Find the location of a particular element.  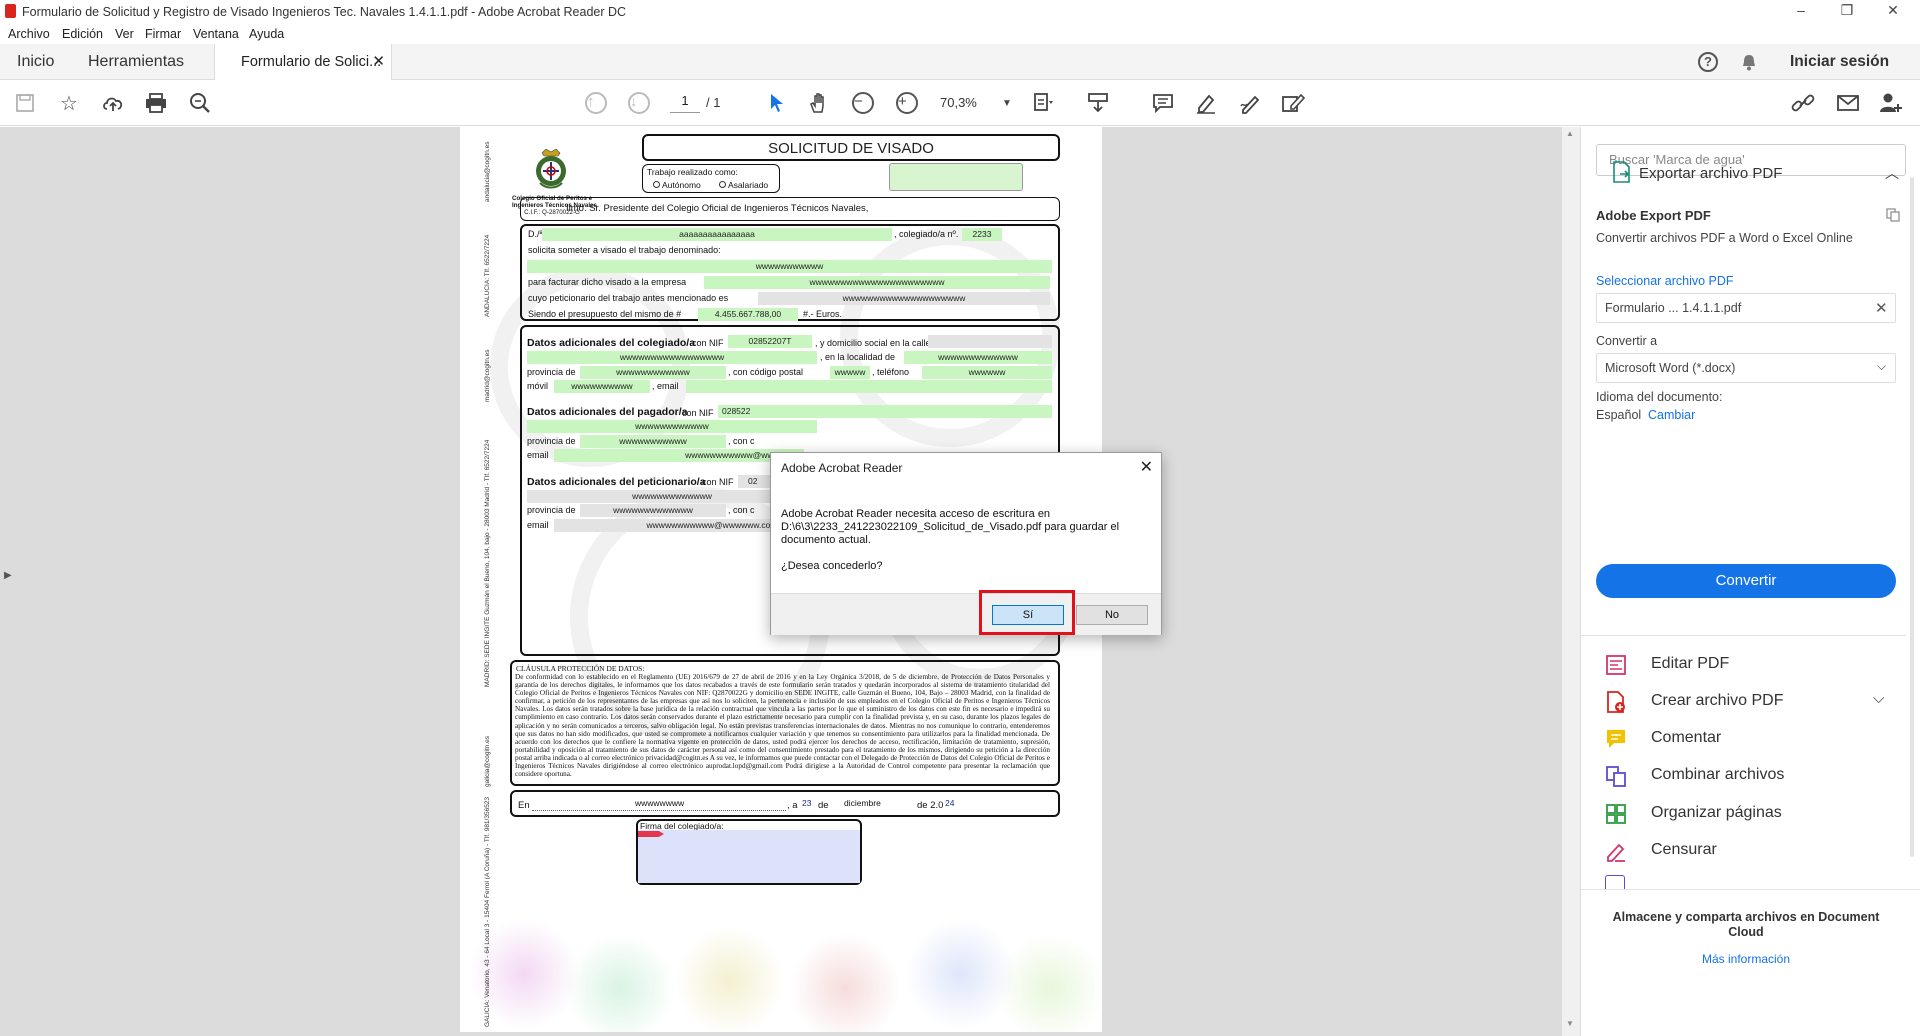

calle-extra-field is located at coordinates (990, 341).